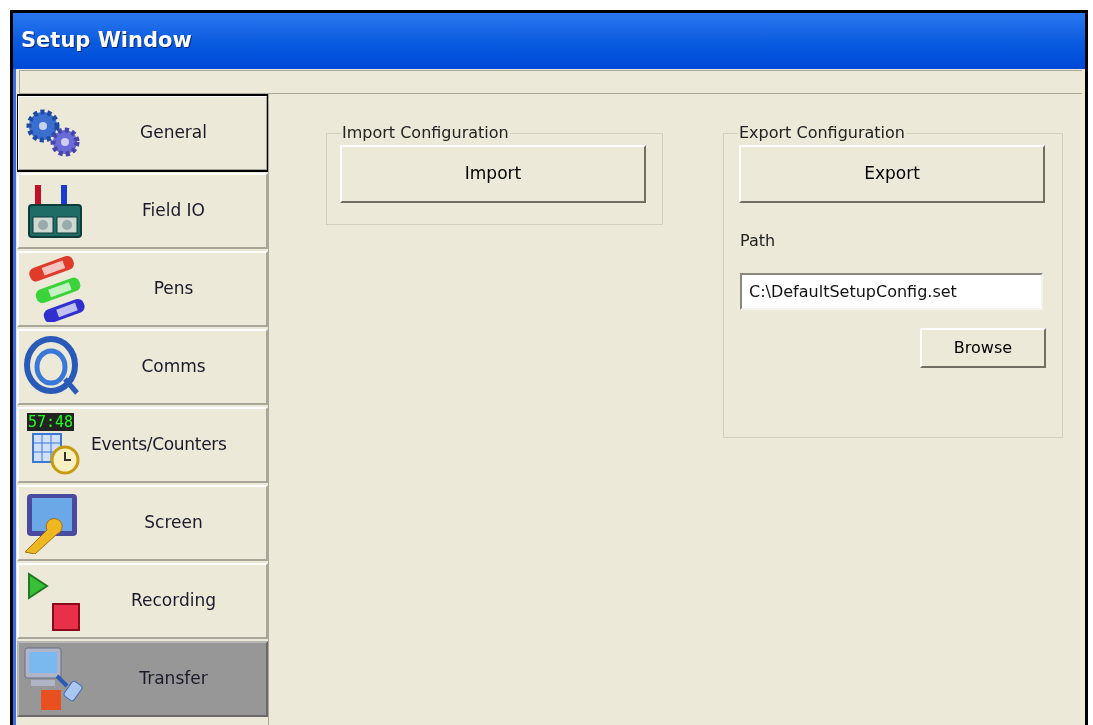  I want to click on path-field: C:\DefaultSetupConfig.set, so click(891, 291).